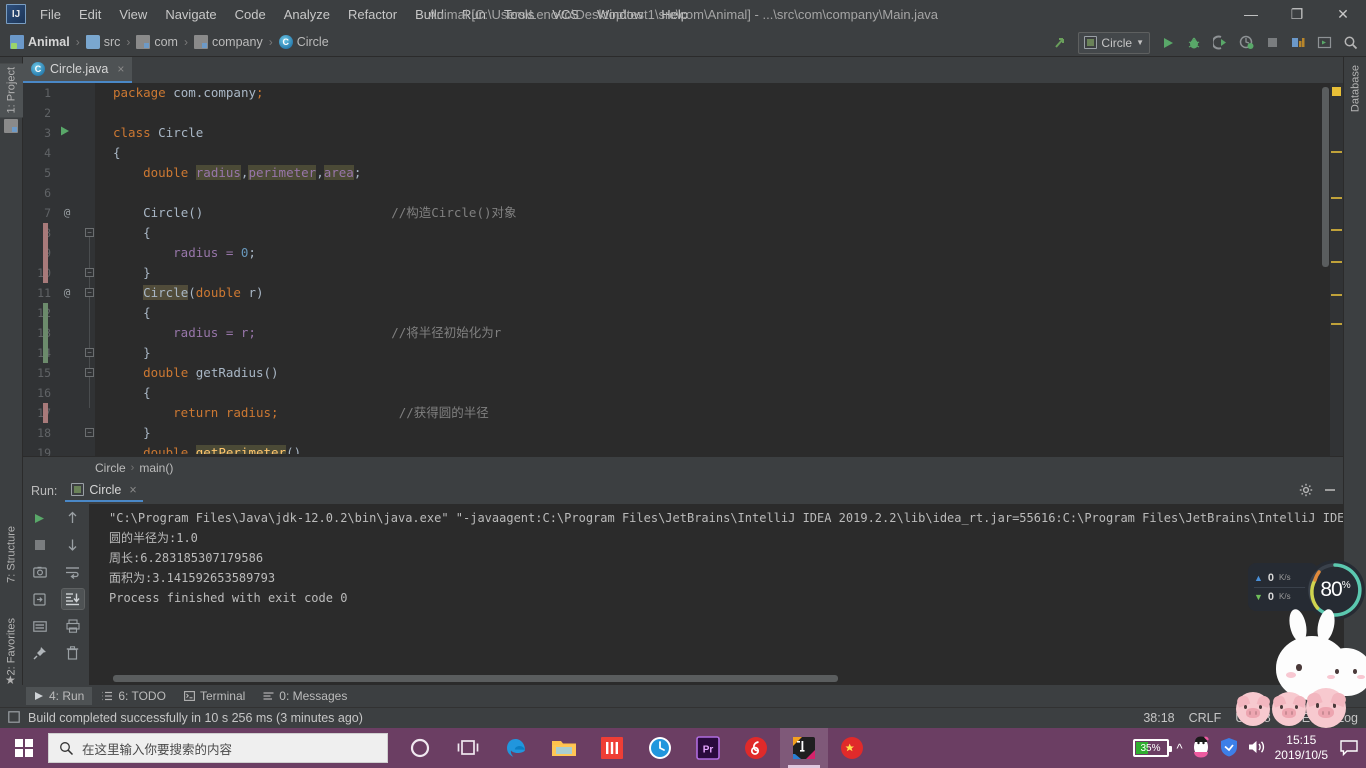 This screenshot has height=768, width=1366. What do you see at coordinates (1158, 718) in the screenshot?
I see `caret-position: 38:18` at bounding box center [1158, 718].